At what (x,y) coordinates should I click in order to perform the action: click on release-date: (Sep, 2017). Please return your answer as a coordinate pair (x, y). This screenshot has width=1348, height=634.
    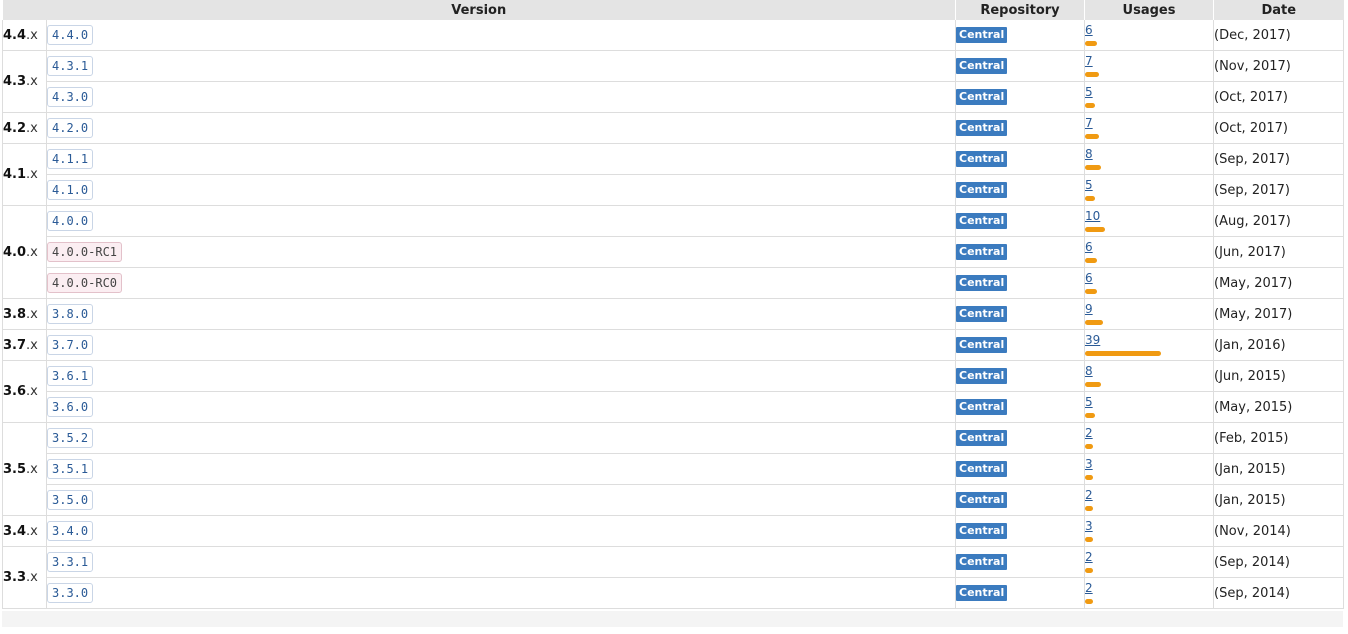
    Looking at the image, I should click on (1278, 159).